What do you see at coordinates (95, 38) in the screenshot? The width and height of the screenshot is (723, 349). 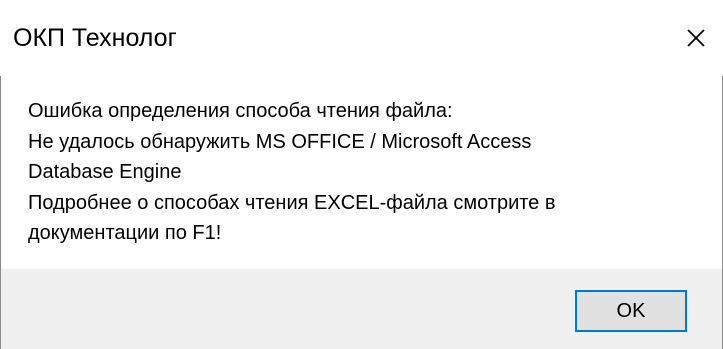 I see `window-title: ОКП Технолог` at bounding box center [95, 38].